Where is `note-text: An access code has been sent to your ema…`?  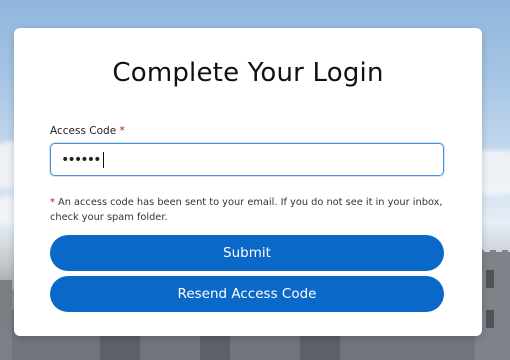
note-text: An access code has been sent to your ema… is located at coordinates (246, 210).